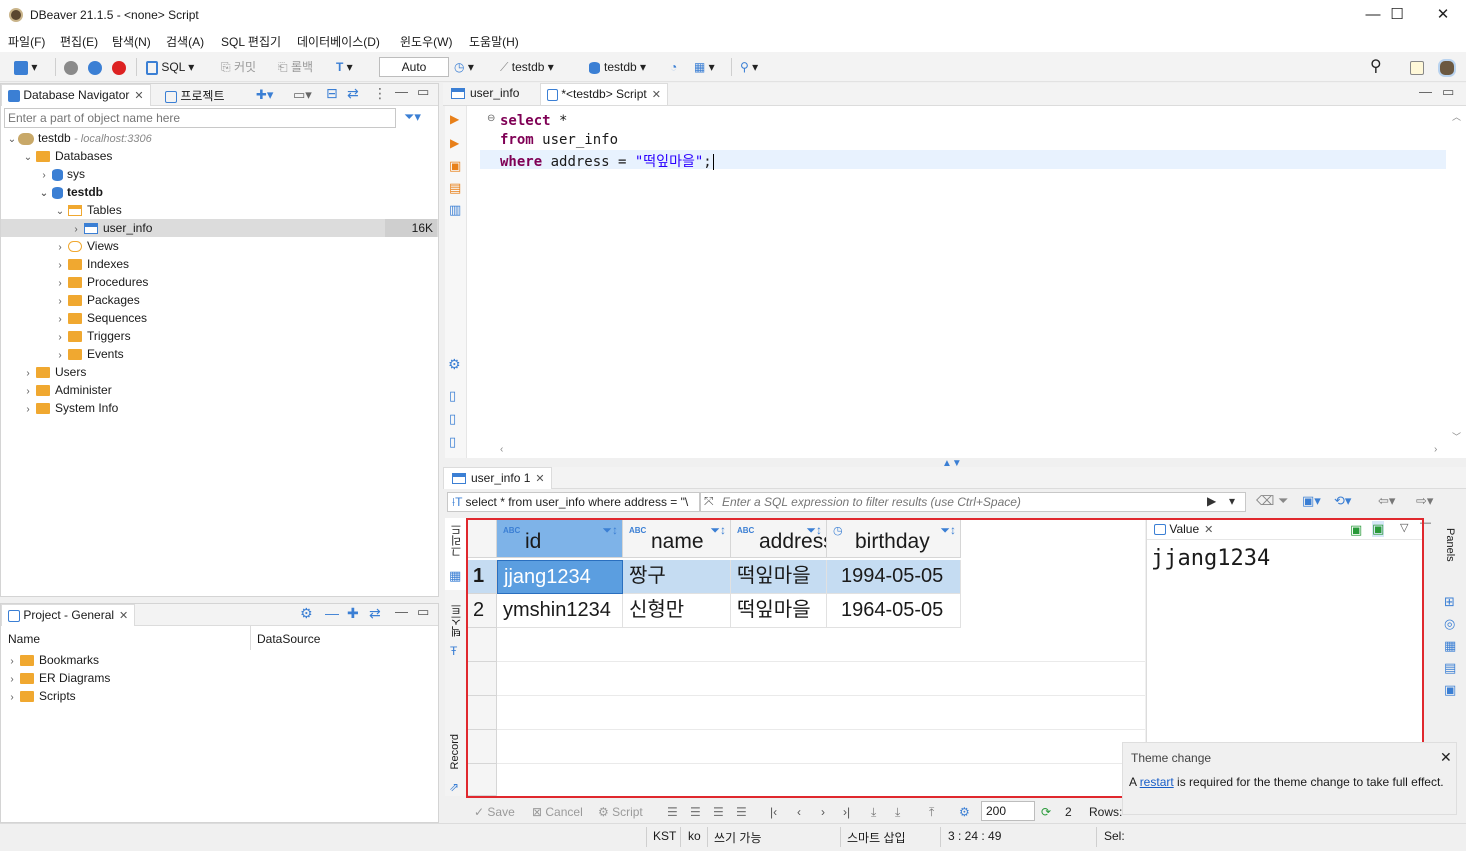 The height and width of the screenshot is (851, 1466). Describe the element at coordinates (414, 67) in the screenshot. I see `auto-commit-mode: Auto` at that location.